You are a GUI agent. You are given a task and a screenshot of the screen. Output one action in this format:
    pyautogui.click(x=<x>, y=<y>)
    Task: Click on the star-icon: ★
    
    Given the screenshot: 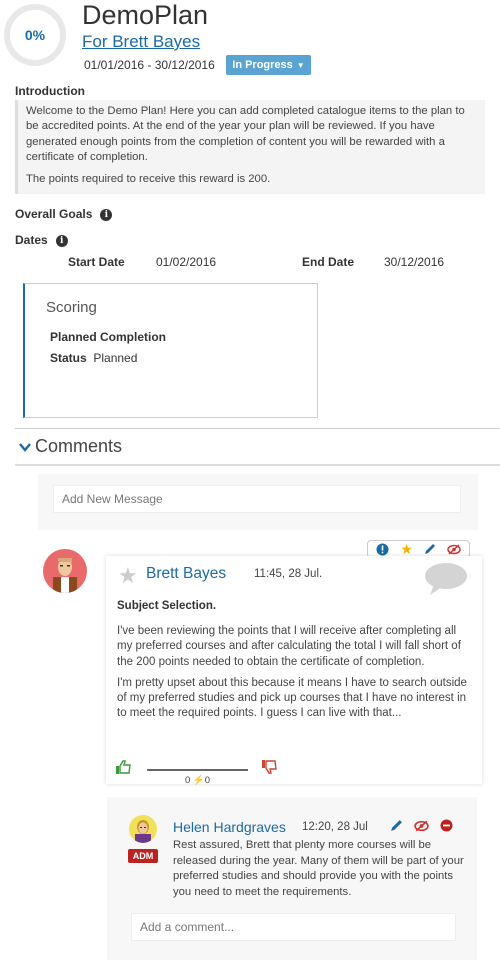 What is the action you would take?
    pyautogui.click(x=407, y=549)
    